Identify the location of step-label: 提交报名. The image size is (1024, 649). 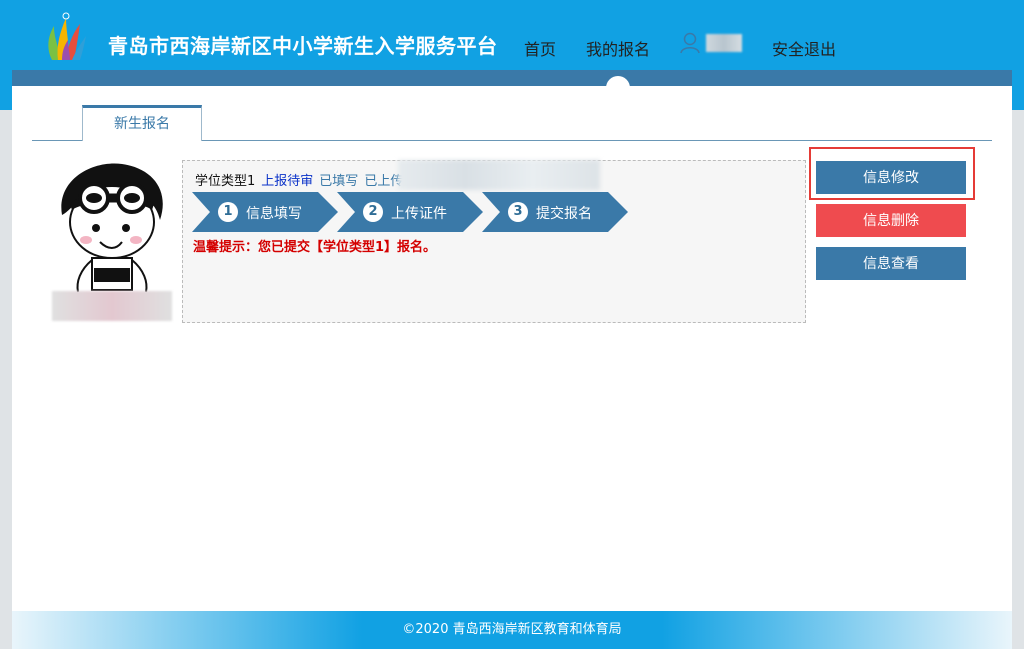
(564, 214).